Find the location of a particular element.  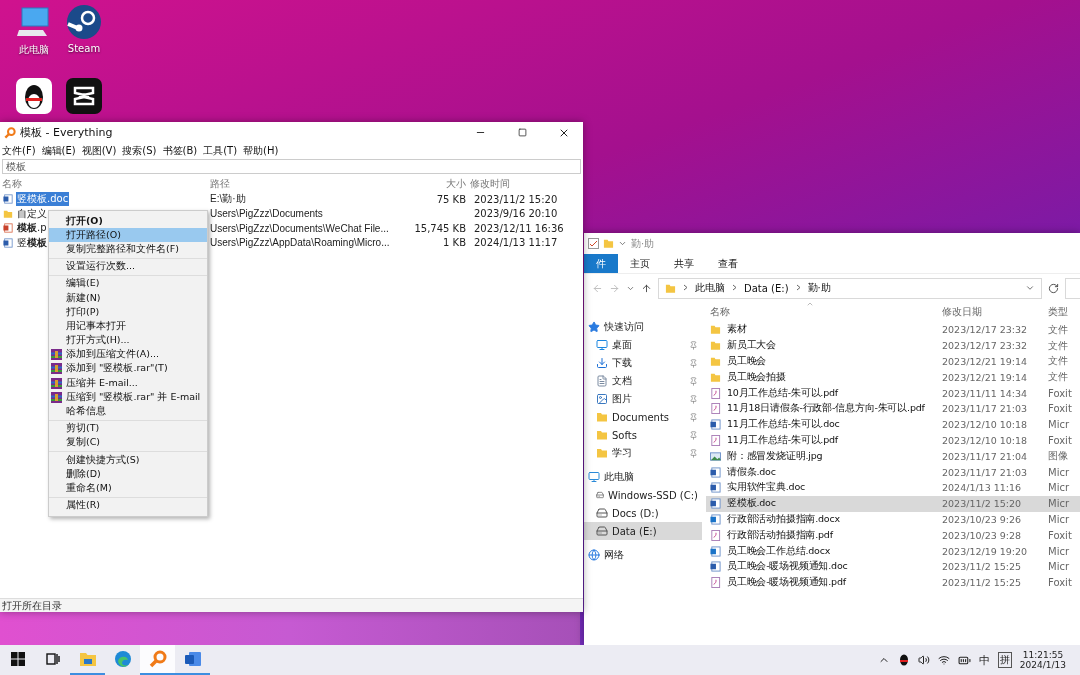

menu-item: 搜索(S) is located at coordinates (139, 151).